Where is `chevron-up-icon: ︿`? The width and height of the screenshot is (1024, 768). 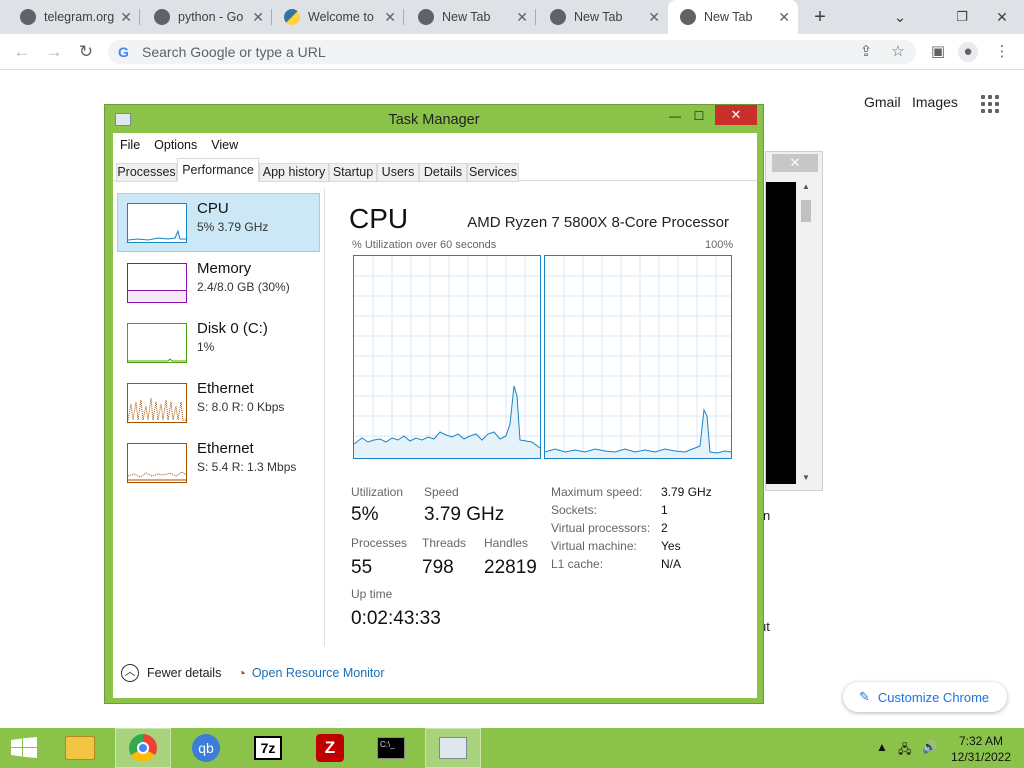 chevron-up-icon: ︿ is located at coordinates (130, 673).